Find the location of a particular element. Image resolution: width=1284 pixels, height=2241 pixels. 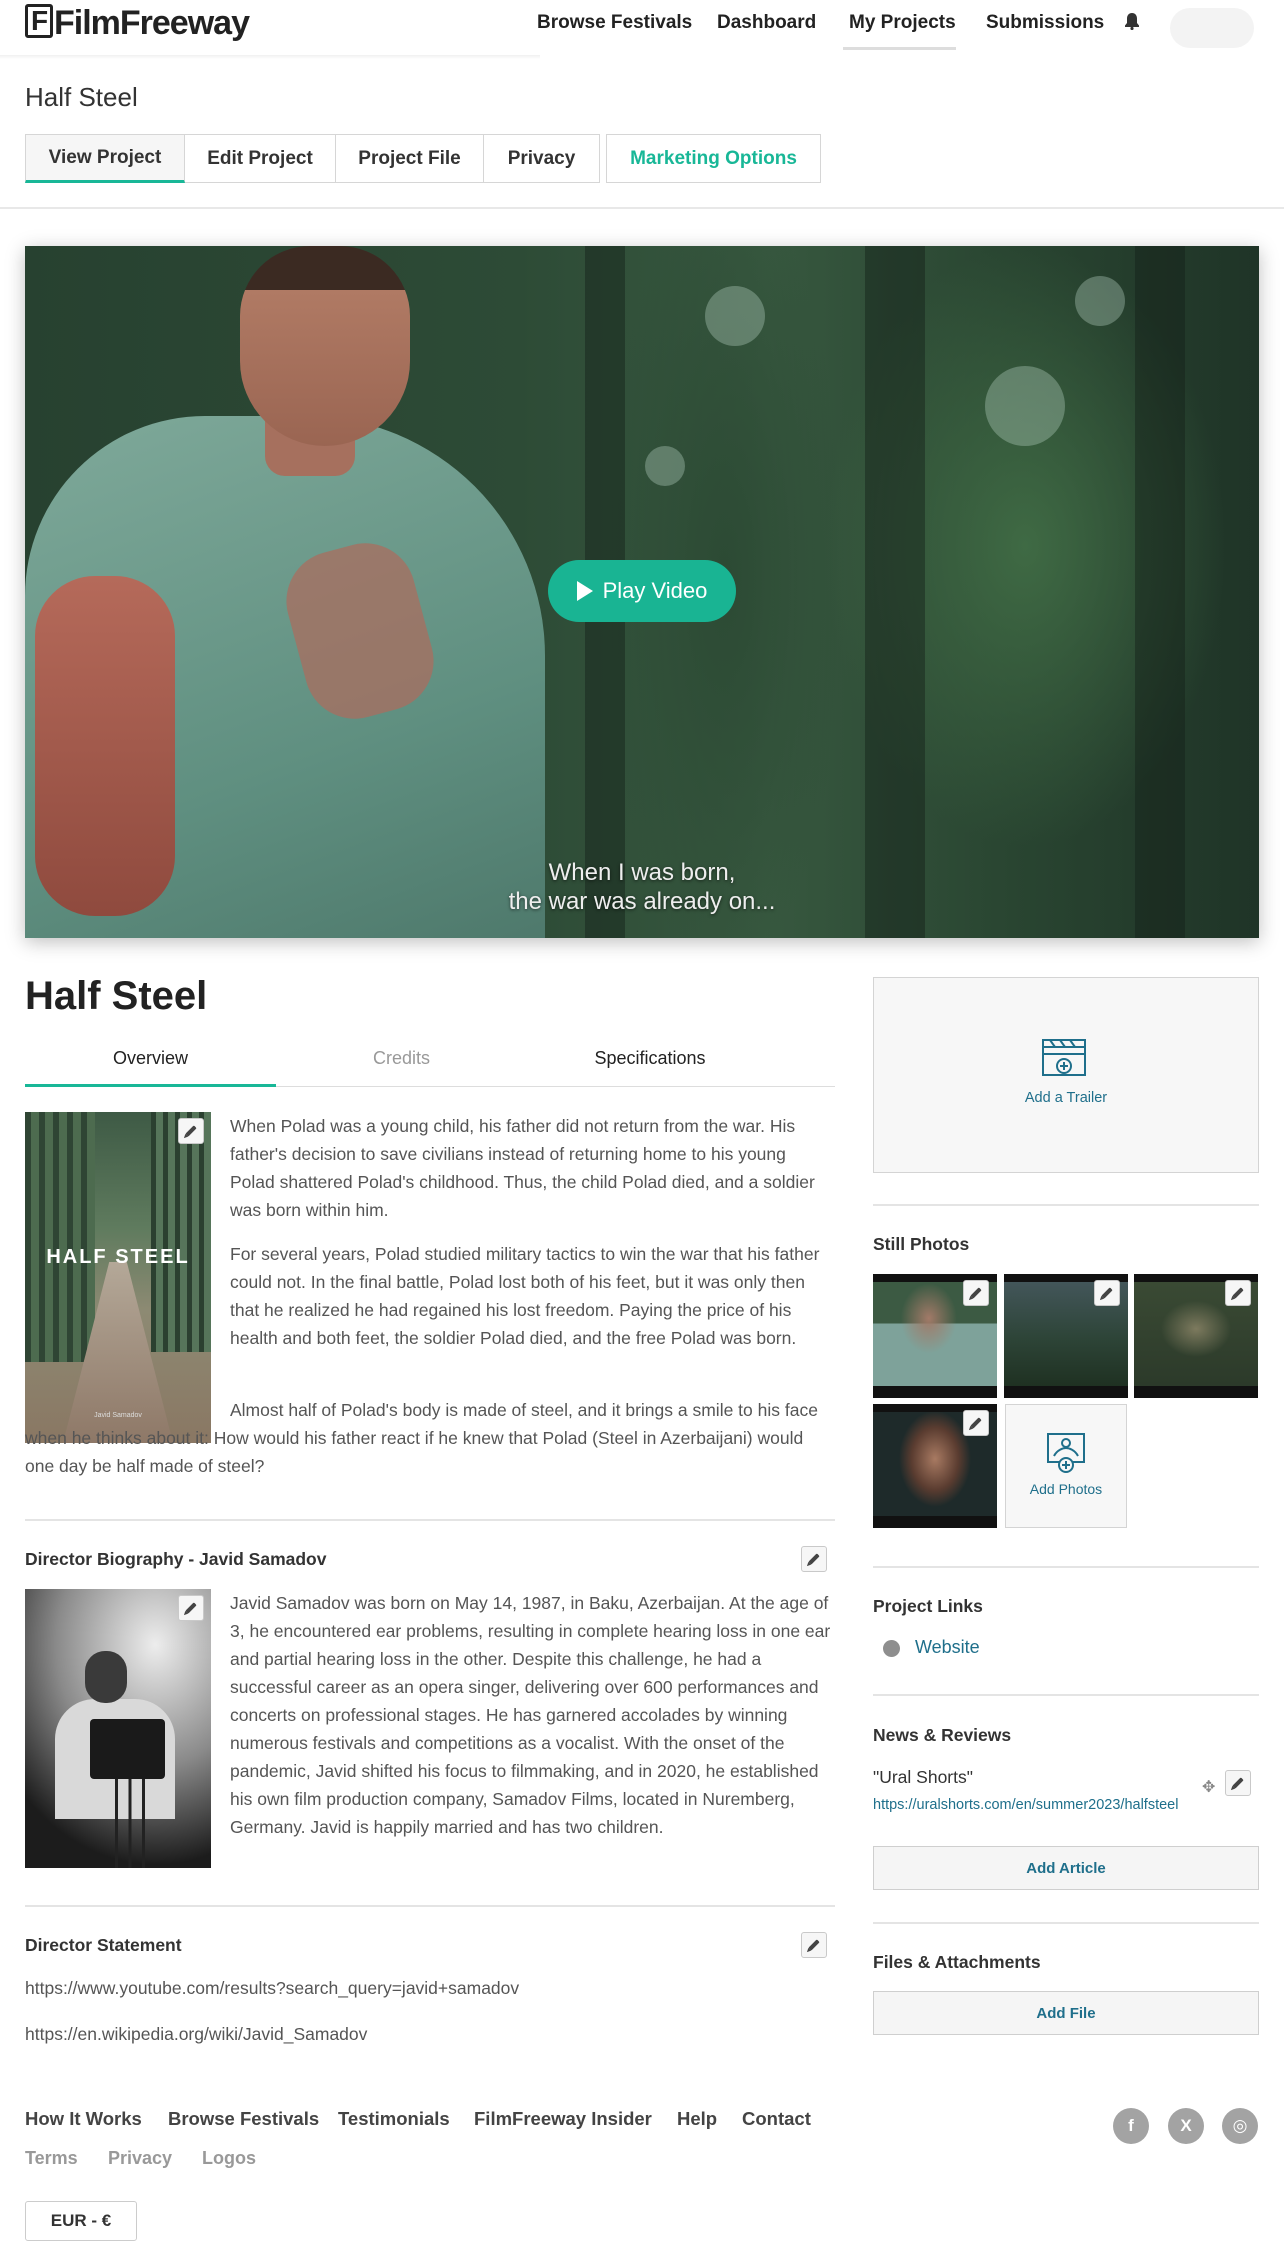

news-reviews-heading: News & Reviews is located at coordinates (942, 1735).